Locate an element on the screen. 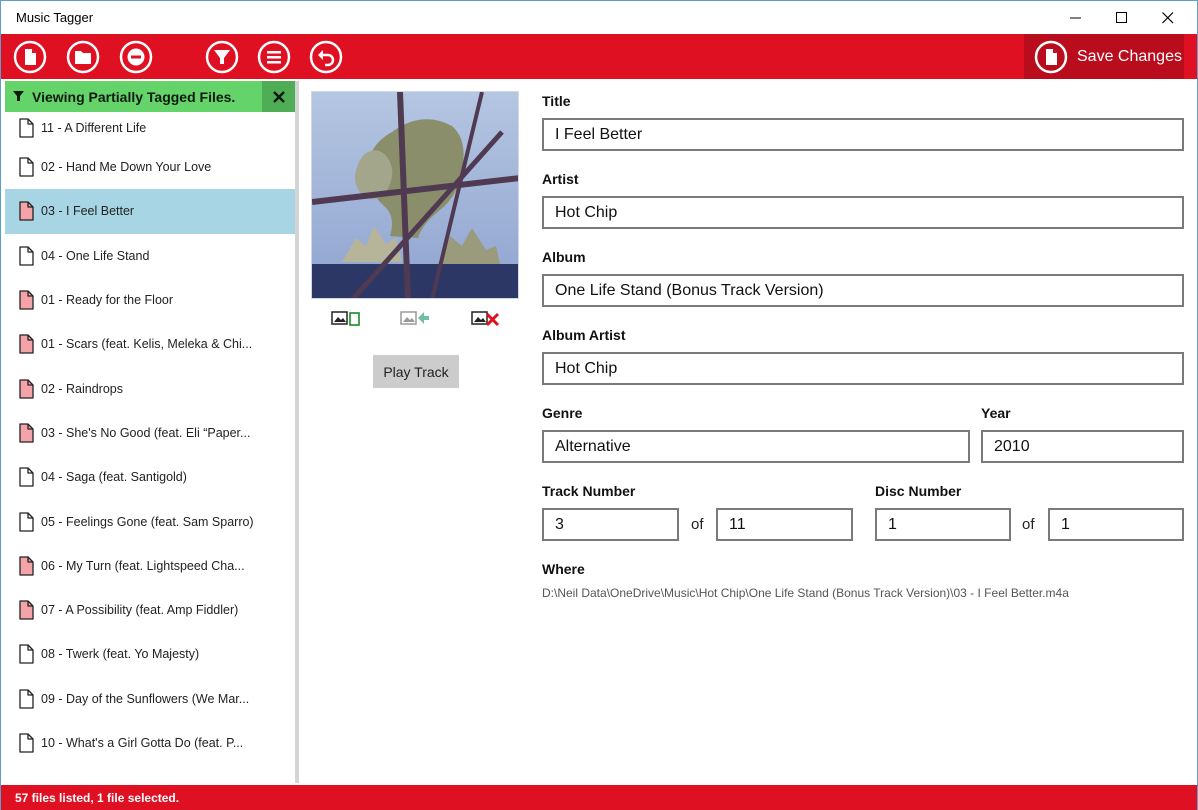  window-title: Music Tagger is located at coordinates (55, 17).